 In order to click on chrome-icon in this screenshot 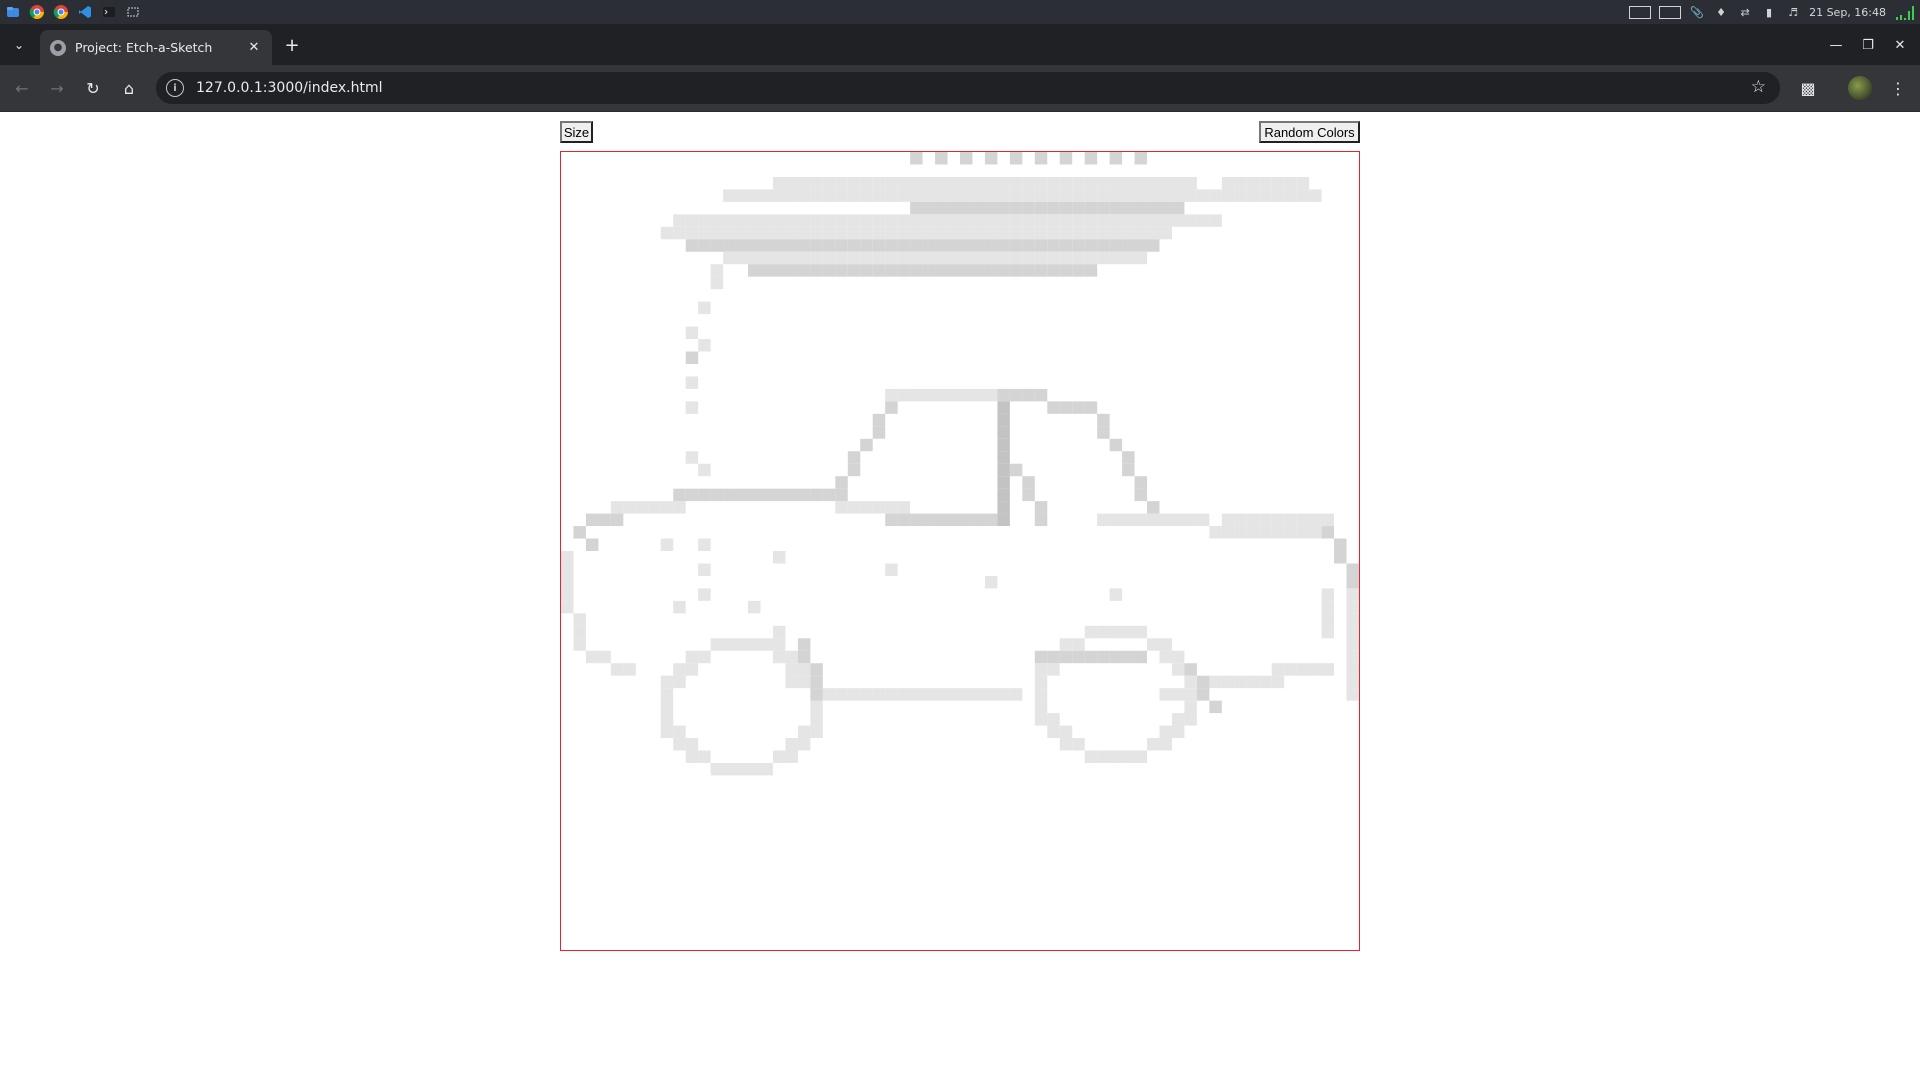, I will do `click(37, 12)`.